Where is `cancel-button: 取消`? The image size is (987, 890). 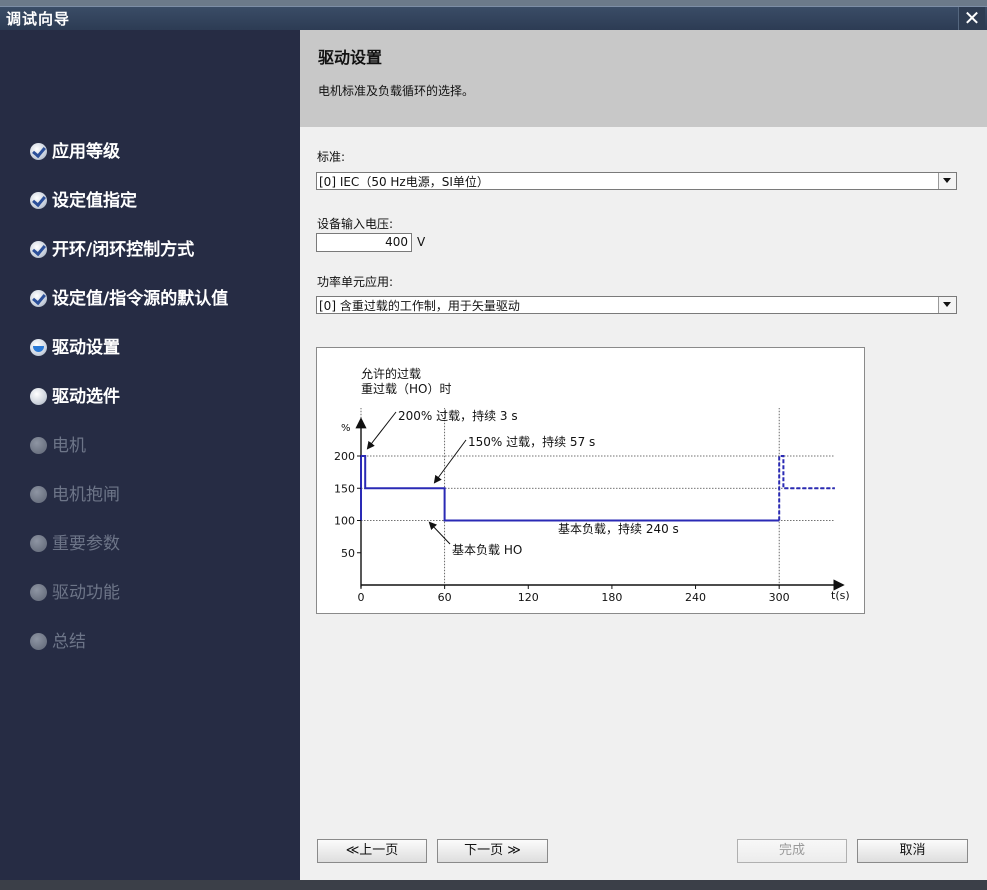 cancel-button: 取消 is located at coordinates (912, 851).